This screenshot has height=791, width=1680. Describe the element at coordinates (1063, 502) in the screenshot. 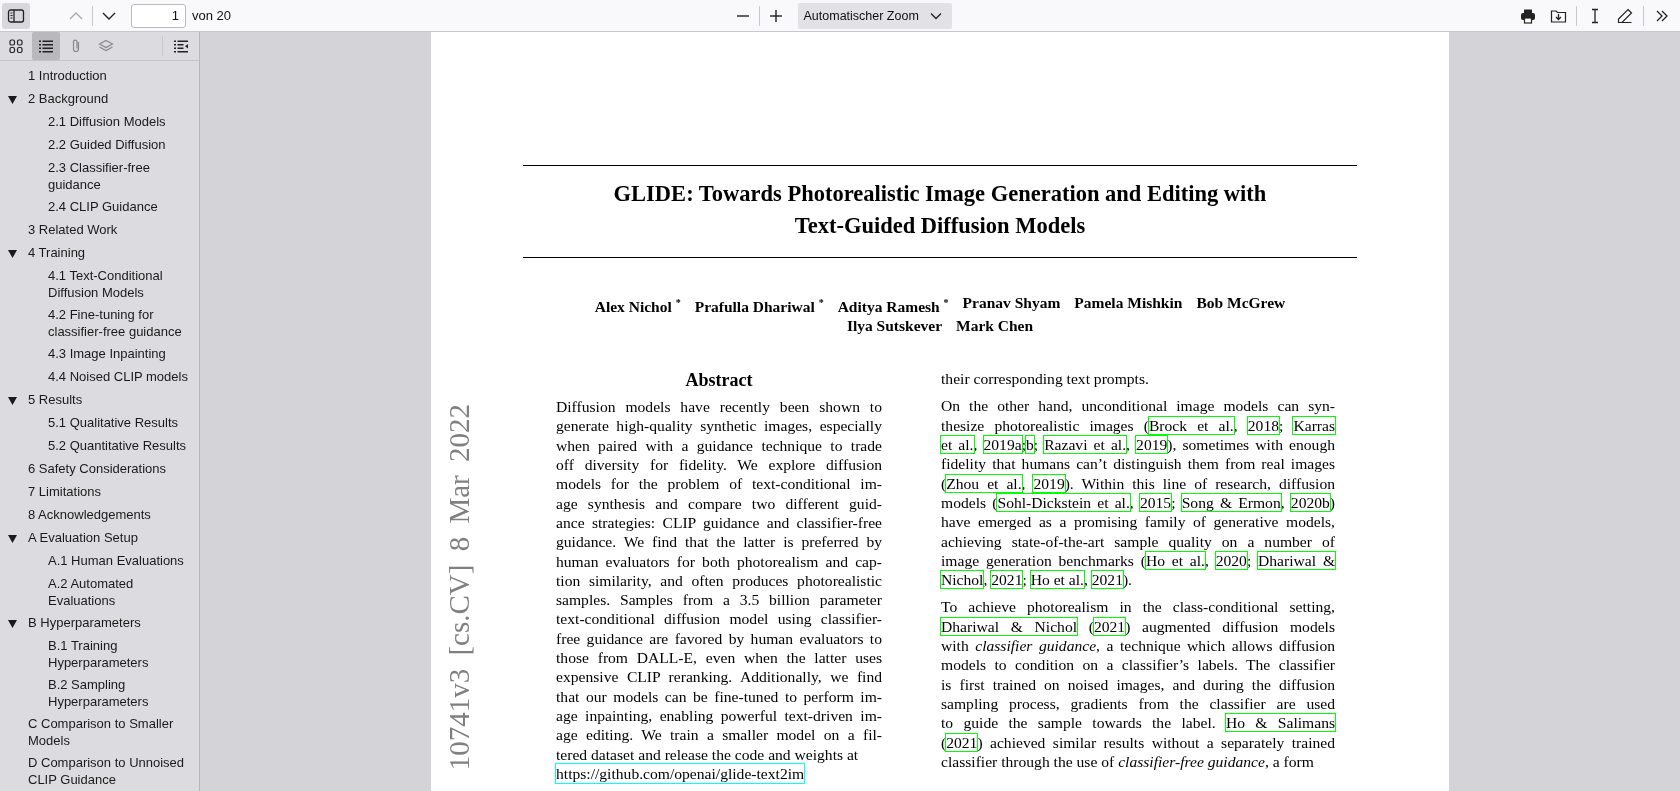

I see `citation-link: Sohl-Dickstein et al.` at that location.